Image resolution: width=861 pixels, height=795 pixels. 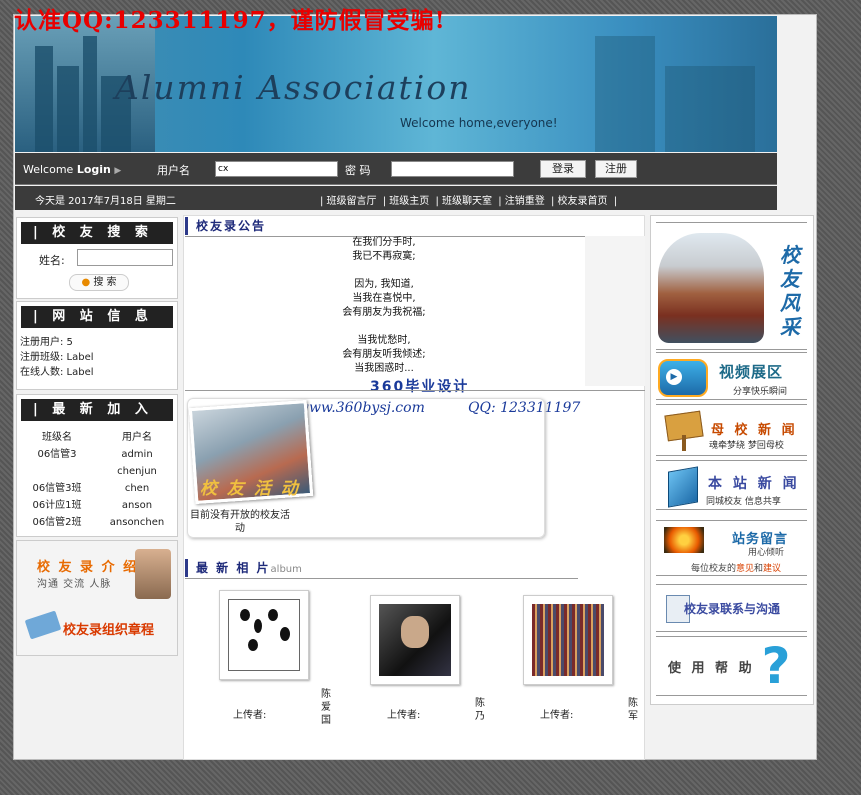 I want to click on table-row: 06信管2班 ansonchen, so click(x=98, y=522).